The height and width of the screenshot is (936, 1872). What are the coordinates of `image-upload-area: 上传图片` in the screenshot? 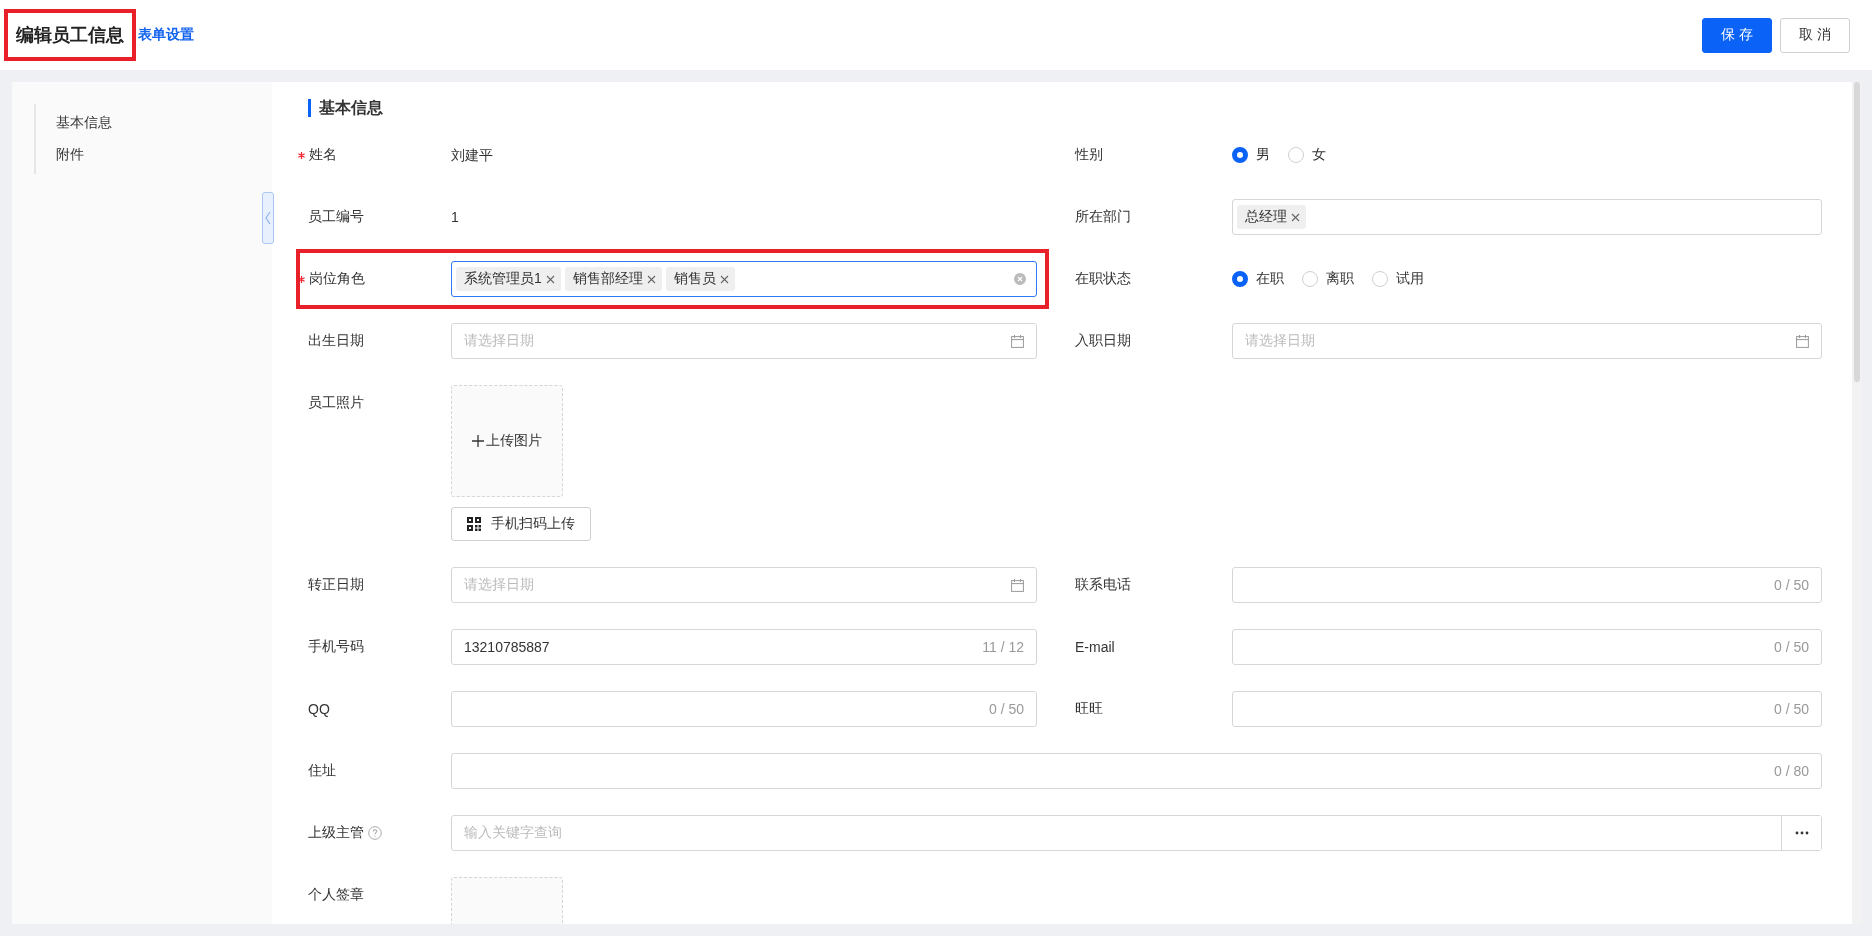 It's located at (507, 441).